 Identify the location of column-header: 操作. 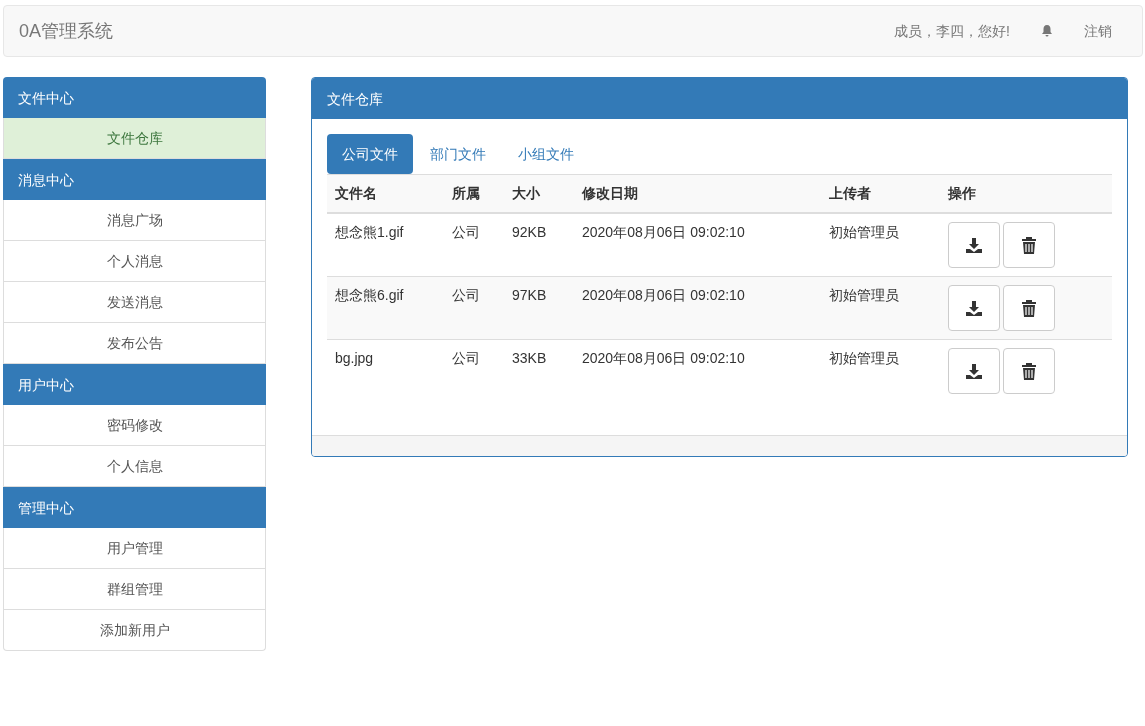
(1026, 193).